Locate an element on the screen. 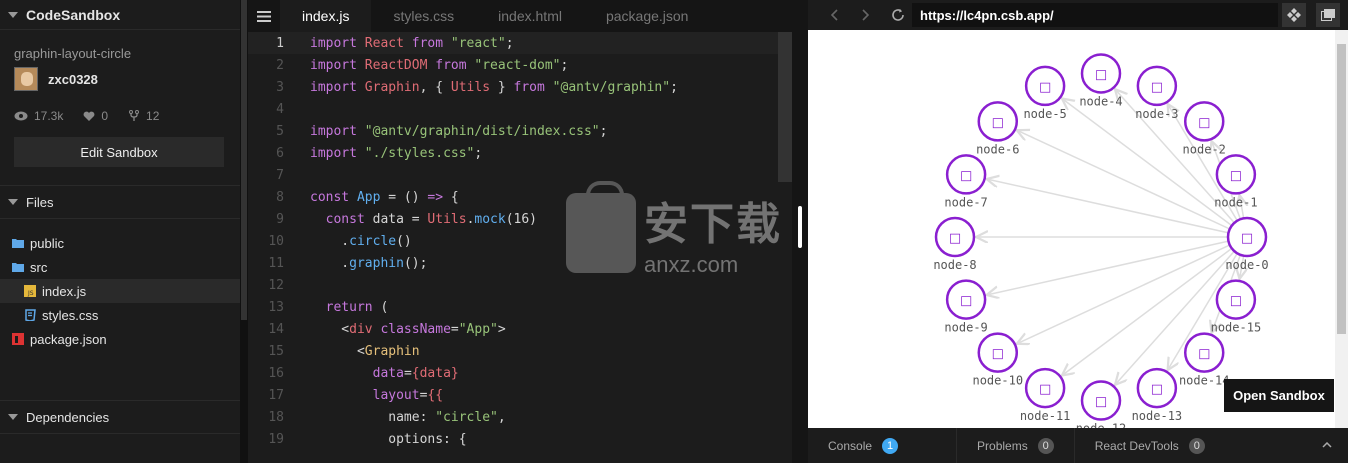  graph-node: □ node-10 is located at coordinates (997, 360).